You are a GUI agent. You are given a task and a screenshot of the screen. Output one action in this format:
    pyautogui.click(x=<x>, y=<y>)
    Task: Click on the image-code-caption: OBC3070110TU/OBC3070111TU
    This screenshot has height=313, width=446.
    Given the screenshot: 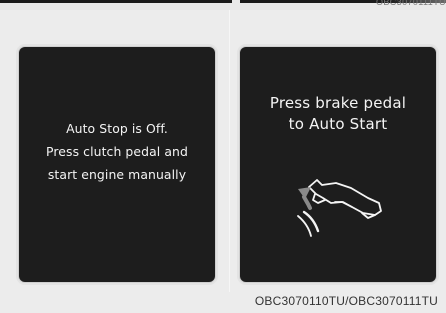 What is the action you would take?
    pyautogui.click(x=346, y=301)
    